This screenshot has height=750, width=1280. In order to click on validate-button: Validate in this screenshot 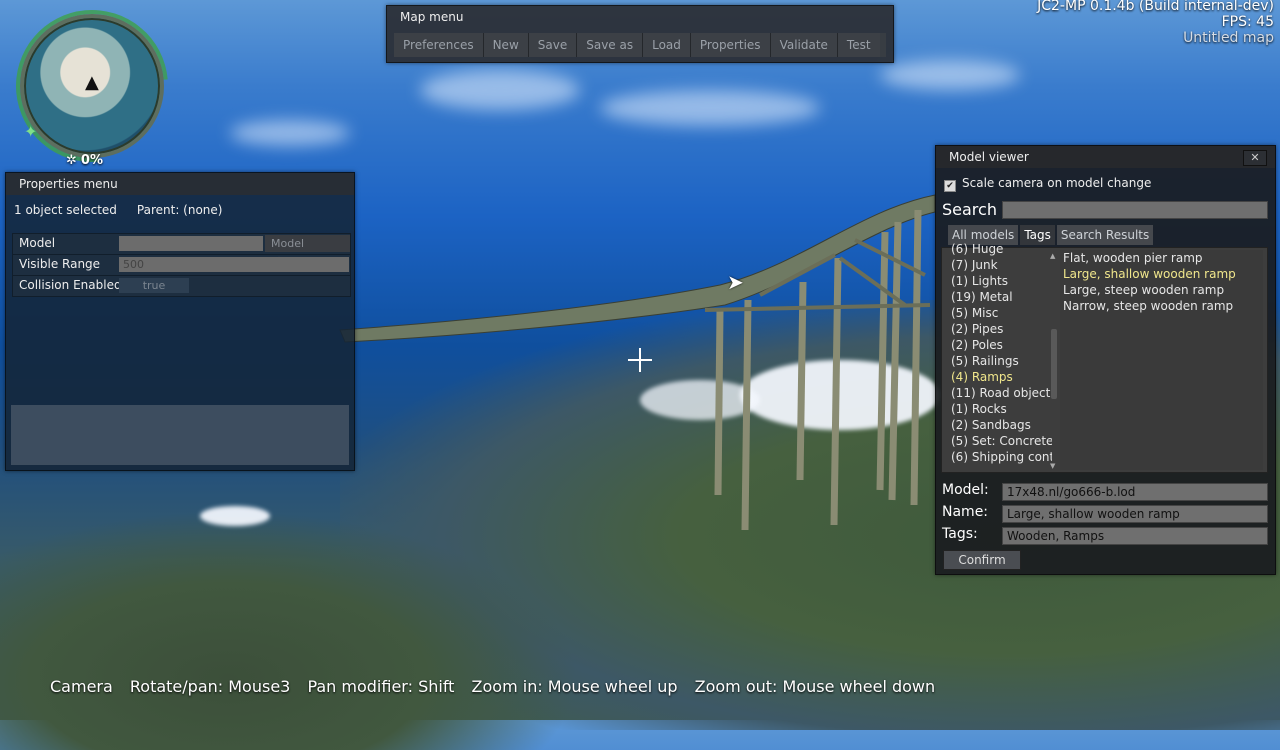, I will do `click(804, 45)`.